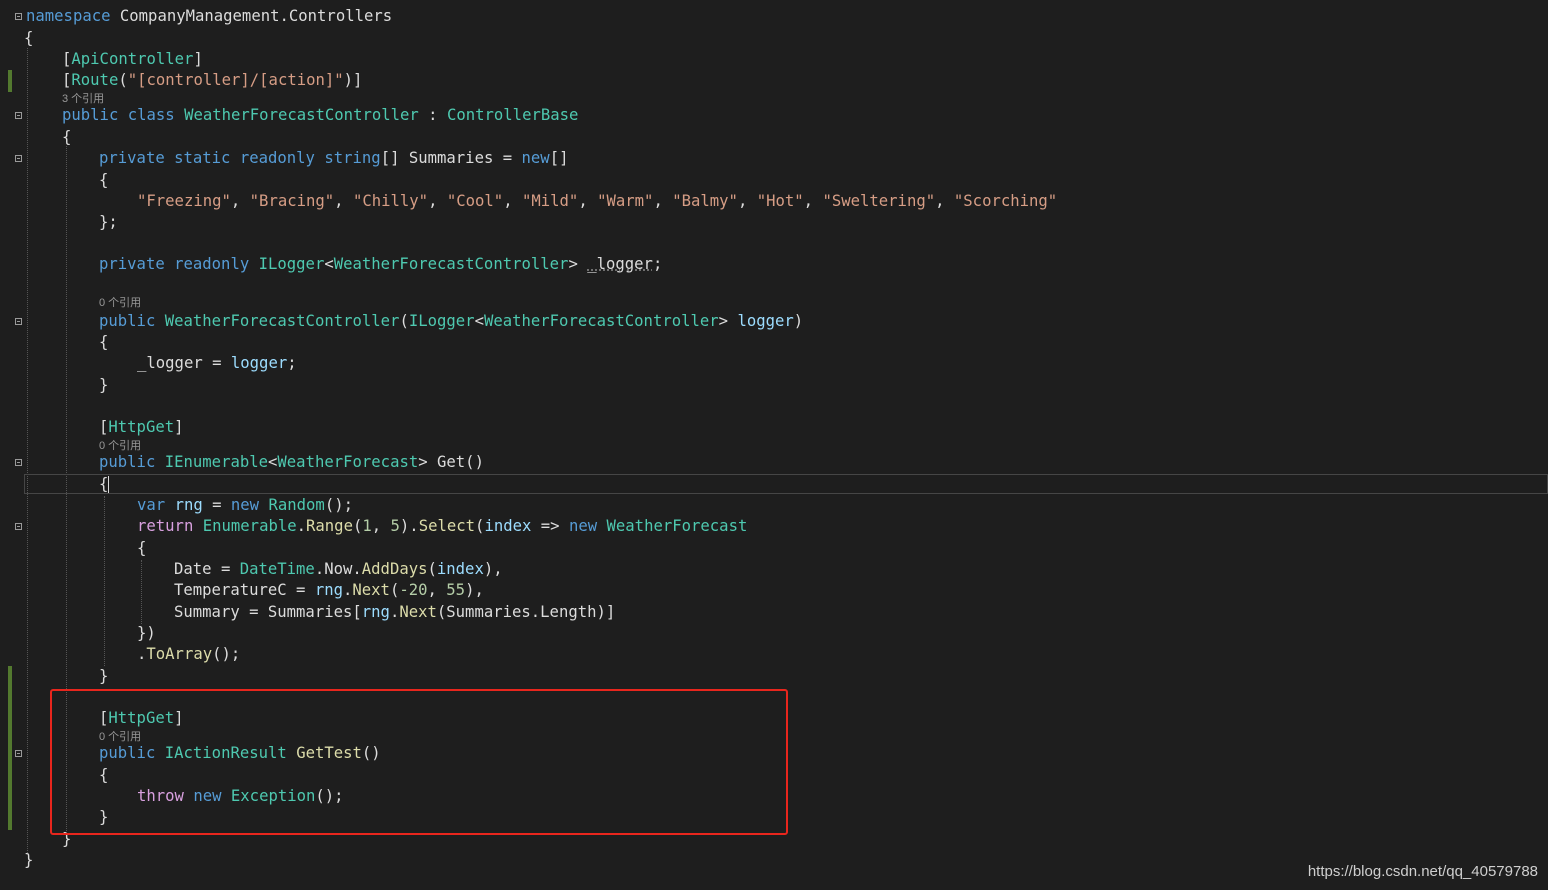  Describe the element at coordinates (277, 569) in the screenshot. I see `type-name: DateTime` at that location.